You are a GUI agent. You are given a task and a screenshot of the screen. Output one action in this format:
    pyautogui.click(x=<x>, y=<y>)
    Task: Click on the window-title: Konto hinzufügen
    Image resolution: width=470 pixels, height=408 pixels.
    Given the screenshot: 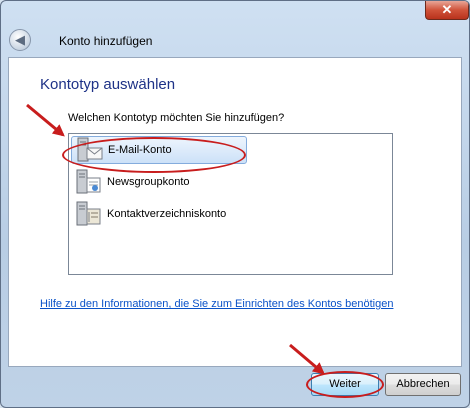 What is the action you would take?
    pyautogui.click(x=106, y=41)
    